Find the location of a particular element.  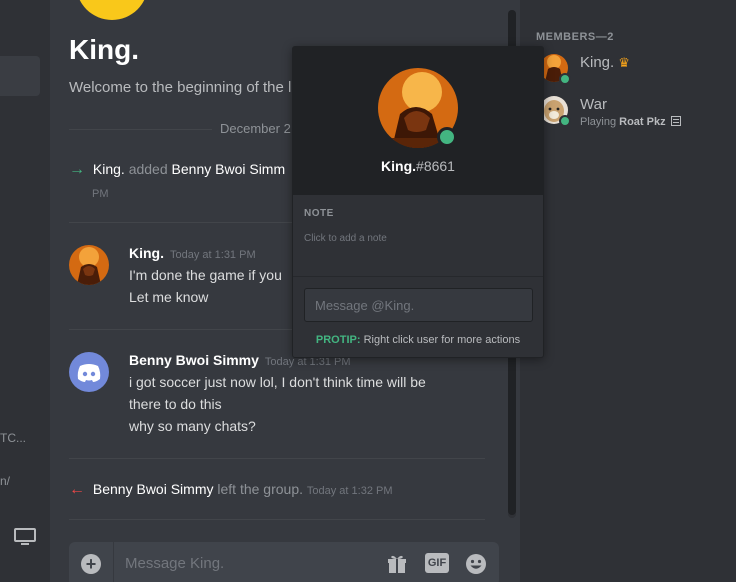

popout-user-tag: King.#8661 is located at coordinates (418, 166).